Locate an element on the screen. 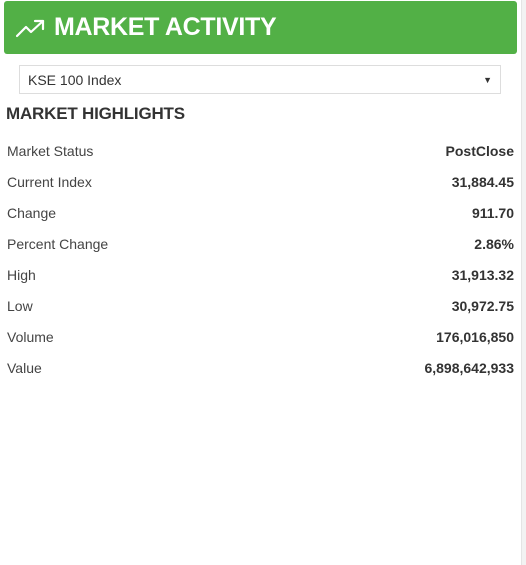 The width and height of the screenshot is (526, 565). stat-label: High is located at coordinates (21, 274).